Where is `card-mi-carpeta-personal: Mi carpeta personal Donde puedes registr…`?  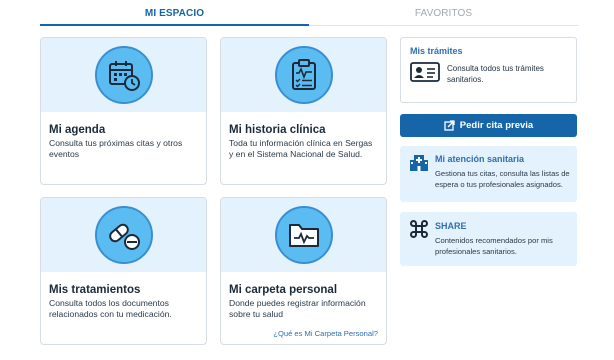
card-mi-carpeta-personal: Mi carpeta personal Donde puedes registr… is located at coordinates (303, 271).